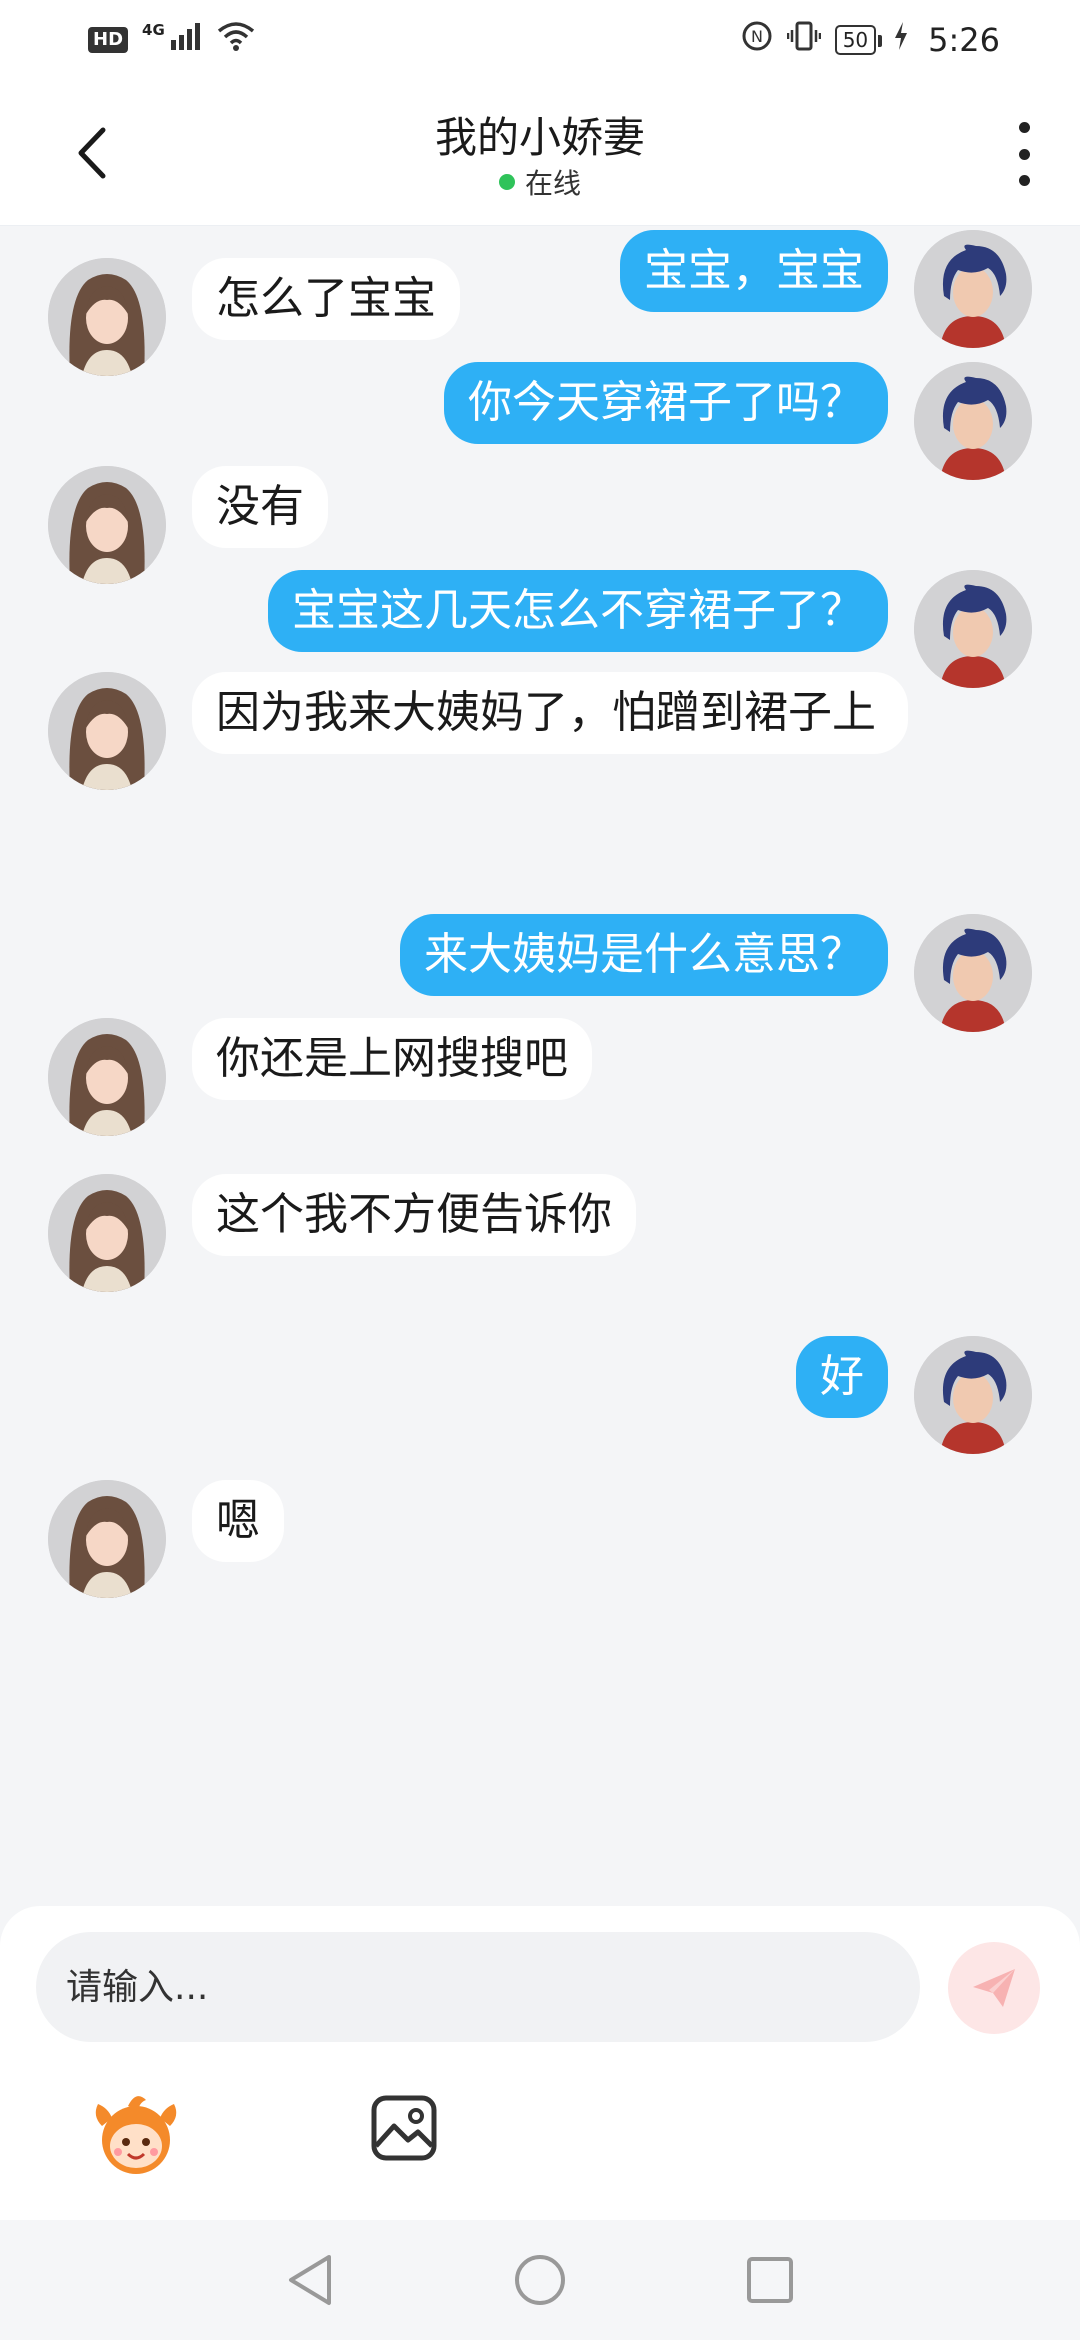  I want to click on system-nav-bar, so click(540, 2280).